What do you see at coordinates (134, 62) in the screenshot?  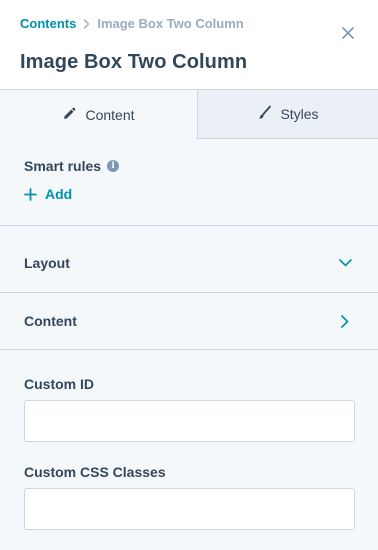 I see `page-title: Image Box Two Column` at bounding box center [134, 62].